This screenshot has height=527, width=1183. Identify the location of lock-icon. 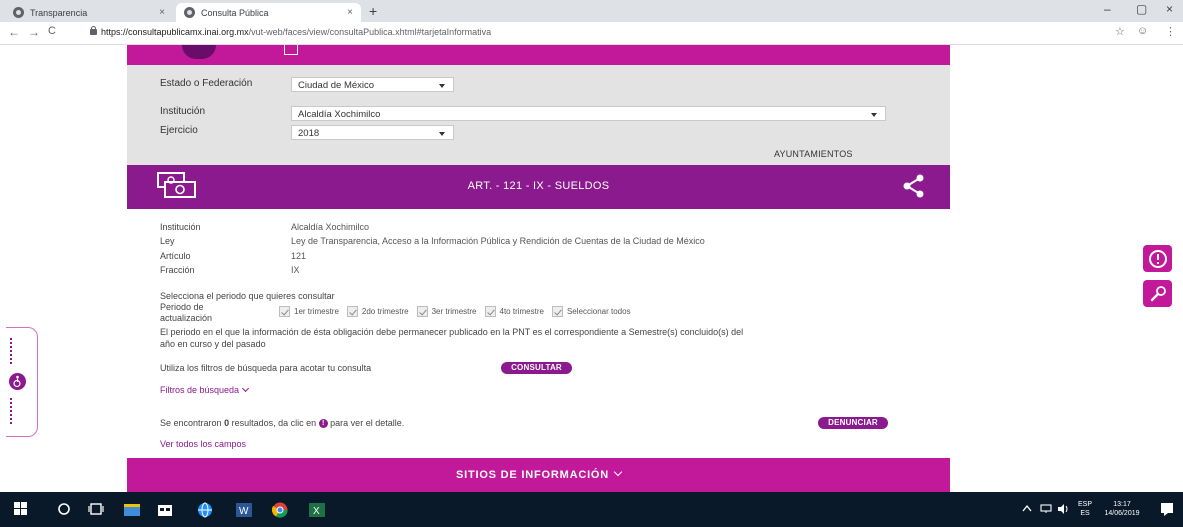
(93, 30).